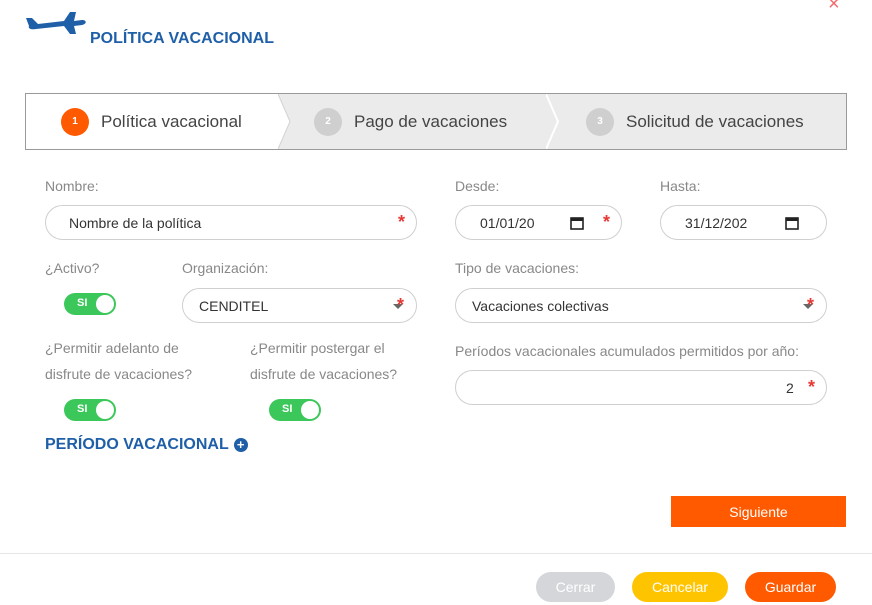 The image size is (872, 605). What do you see at coordinates (715, 121) in the screenshot?
I see `step-label: Solicitud de vacaciones` at bounding box center [715, 121].